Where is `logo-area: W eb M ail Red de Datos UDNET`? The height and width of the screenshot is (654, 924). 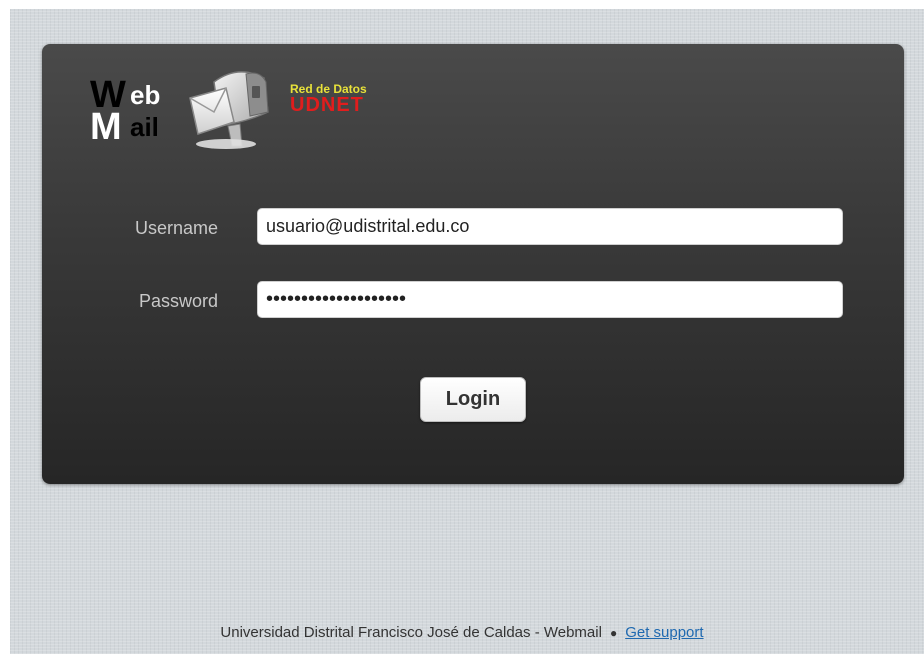 logo-area: W eb M ail Red de Datos UDNET is located at coordinates (255, 115).